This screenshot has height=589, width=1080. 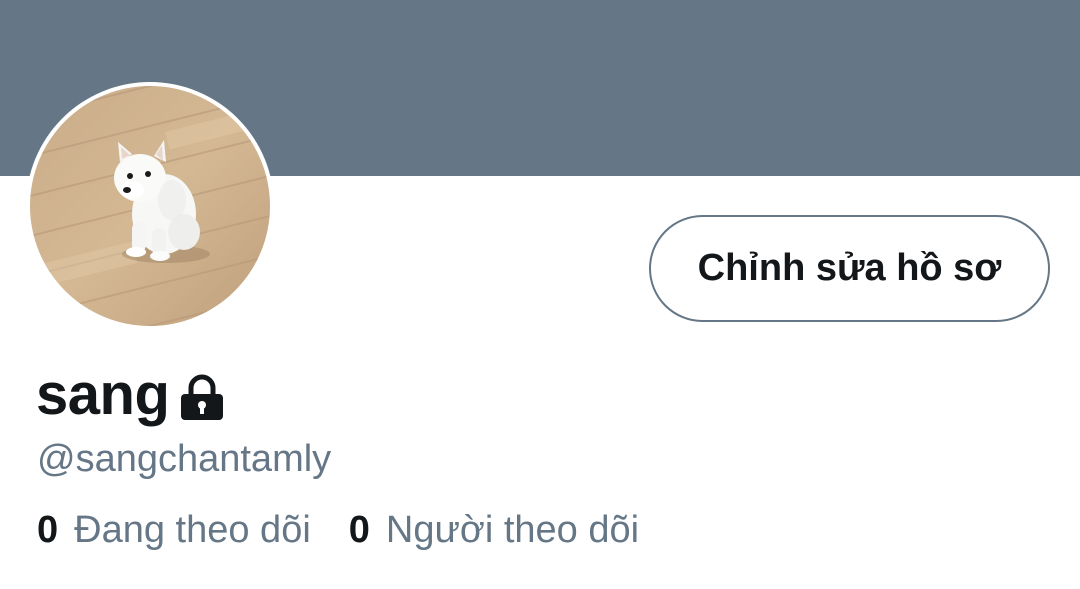 I want to click on following-count: 0, so click(x=48, y=530).